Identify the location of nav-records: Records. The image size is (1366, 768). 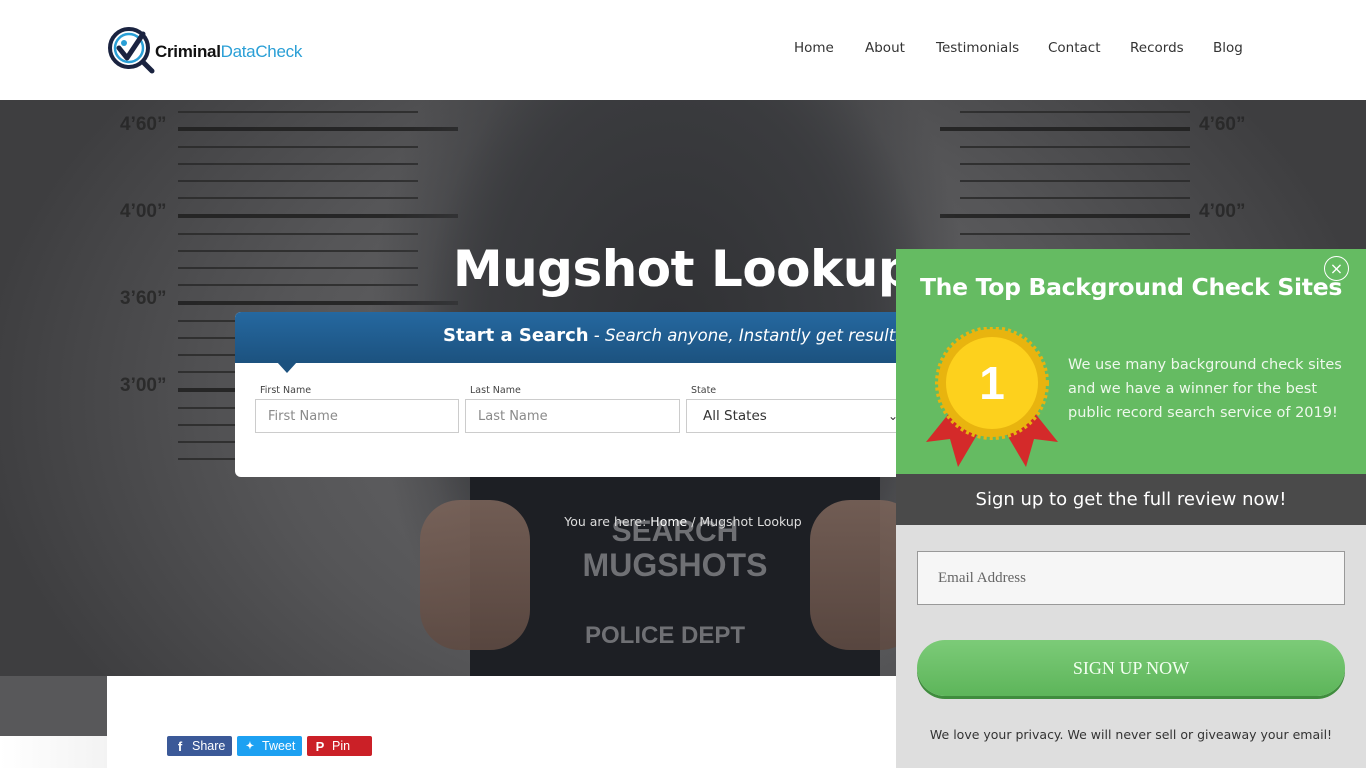
(1157, 48).